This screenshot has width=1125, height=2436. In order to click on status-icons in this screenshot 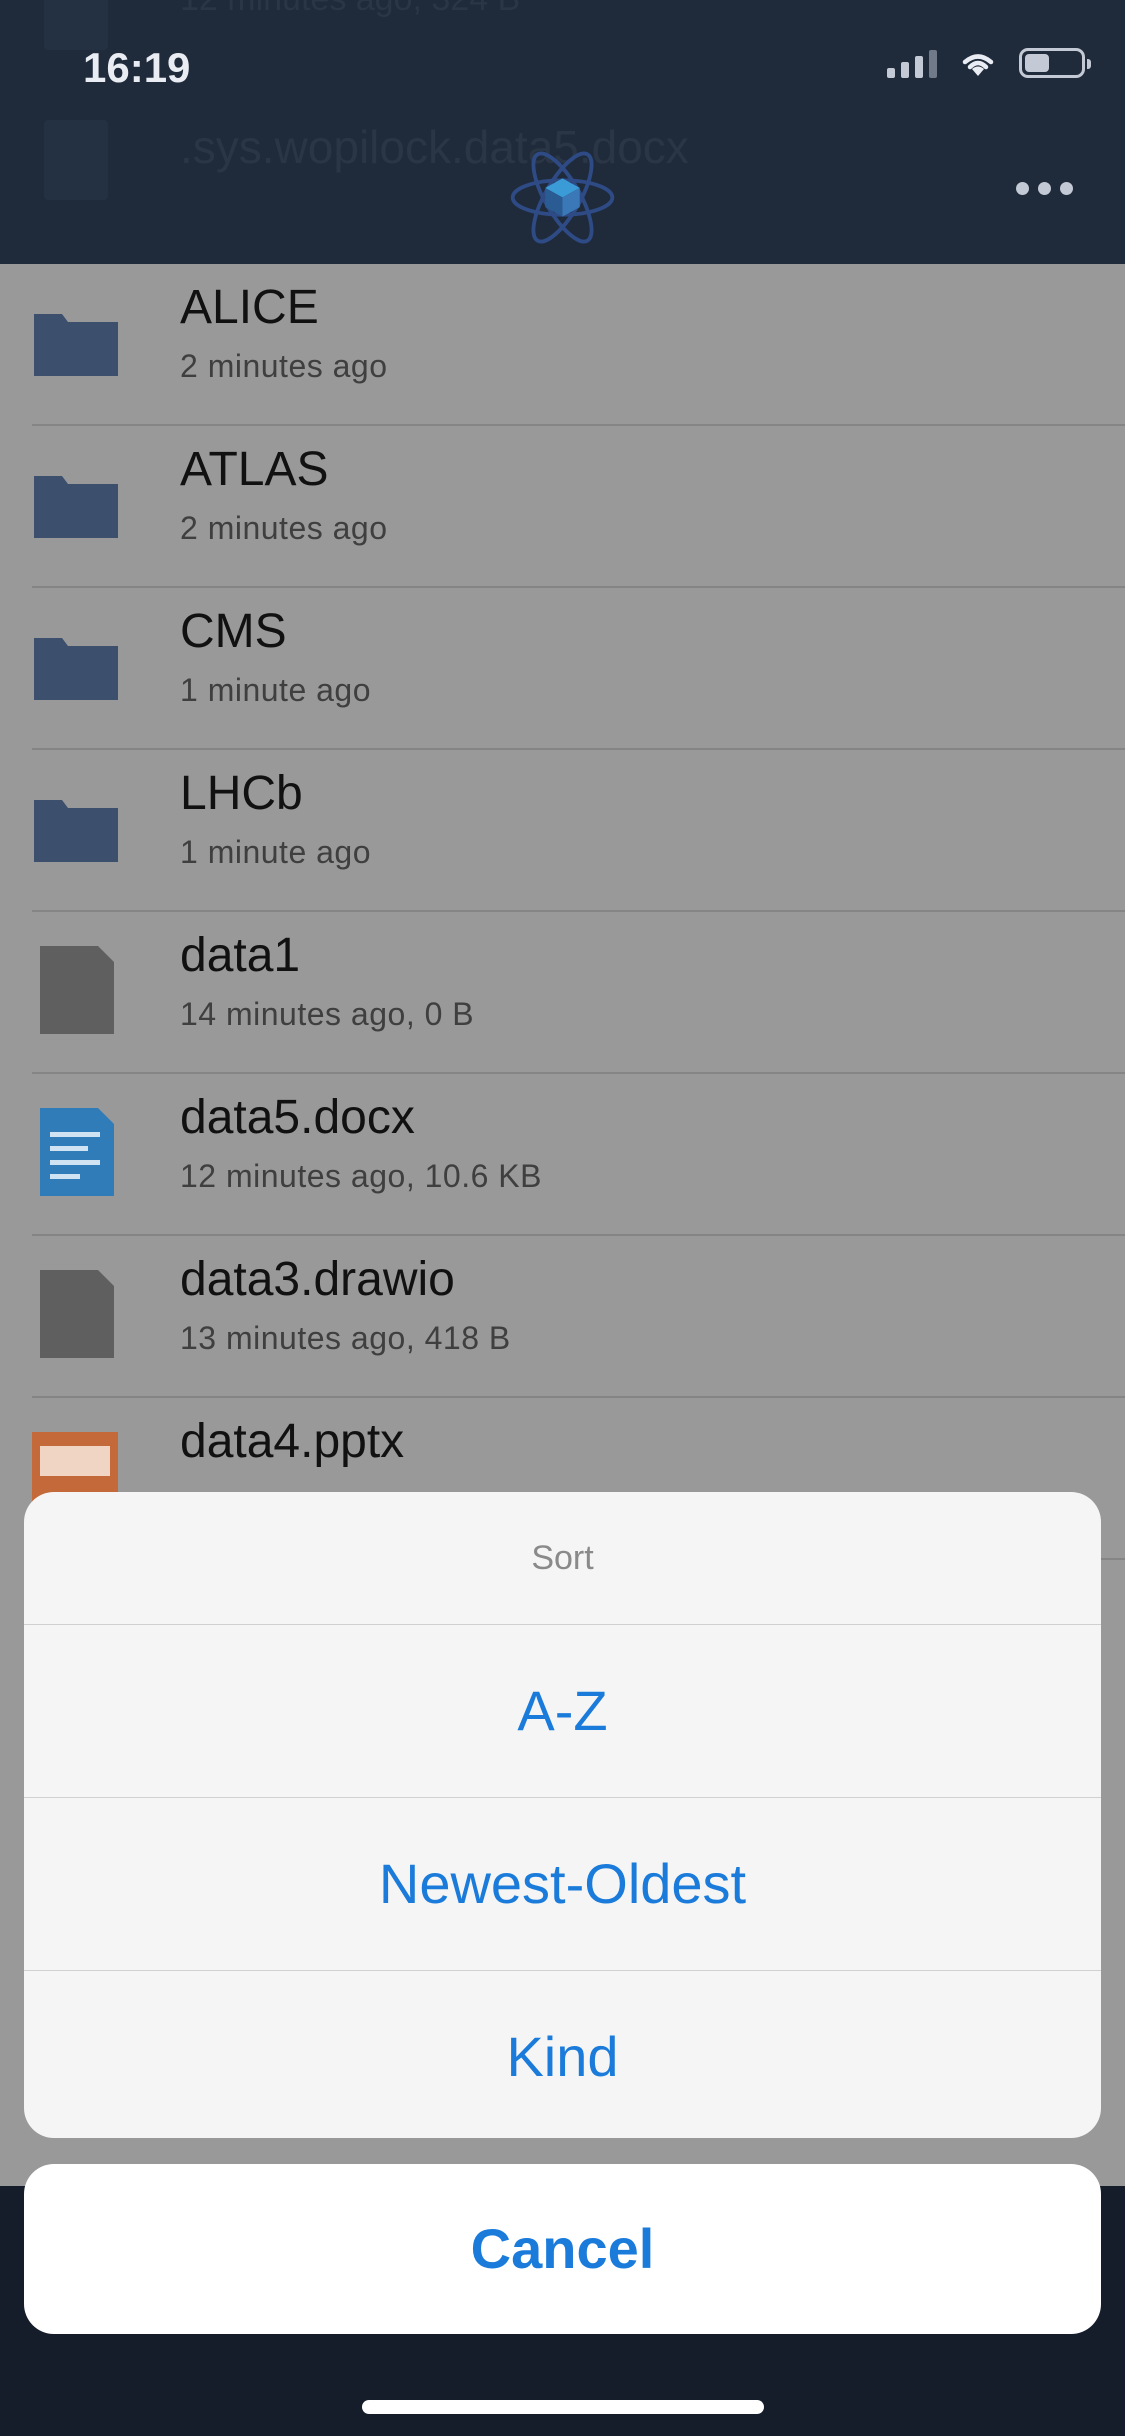, I will do `click(989, 63)`.